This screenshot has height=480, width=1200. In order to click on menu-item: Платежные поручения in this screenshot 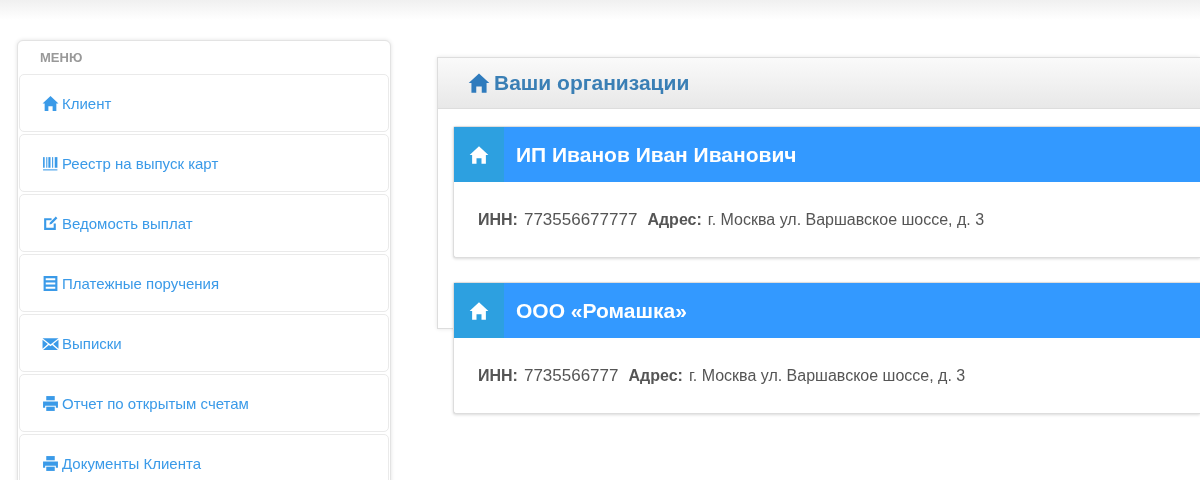, I will do `click(204, 283)`.